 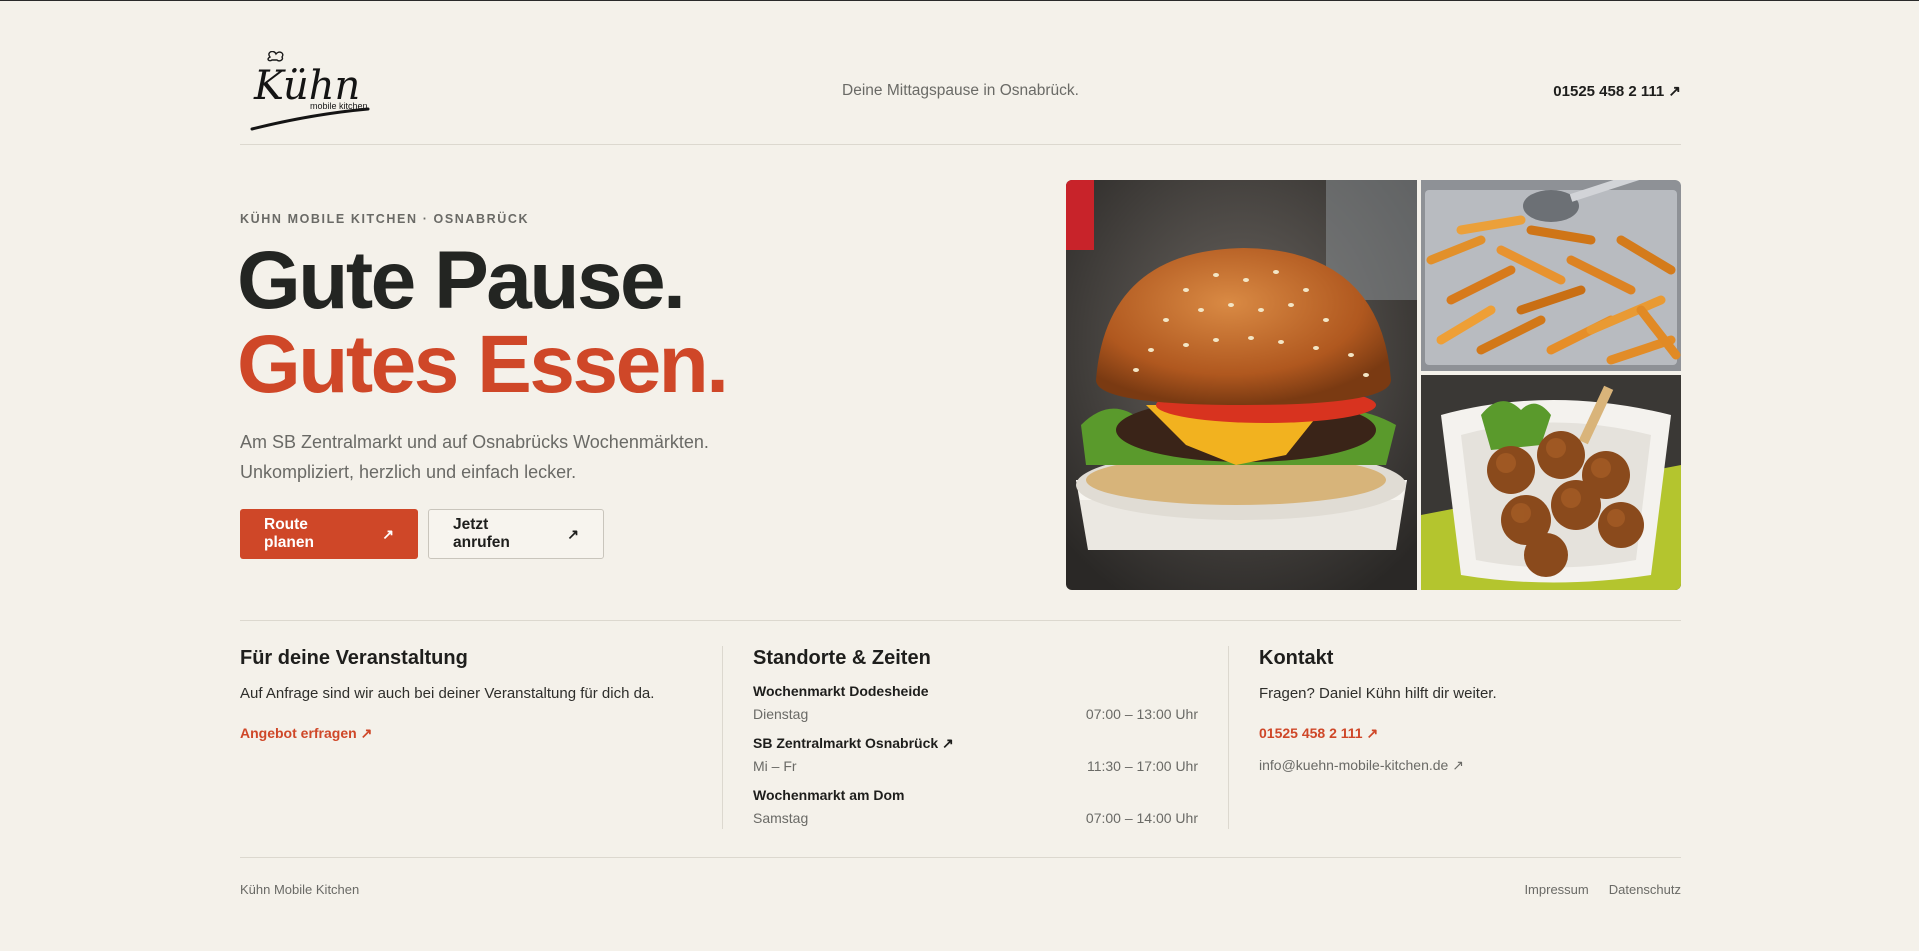 What do you see at coordinates (1551, 482) in the screenshot?
I see `falafel-image` at bounding box center [1551, 482].